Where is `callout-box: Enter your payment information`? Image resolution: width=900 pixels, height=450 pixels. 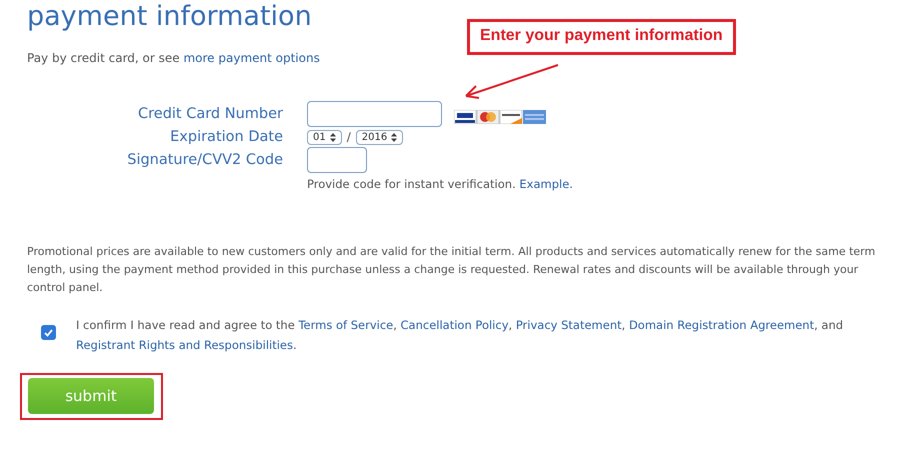 callout-box: Enter your payment information is located at coordinates (601, 37).